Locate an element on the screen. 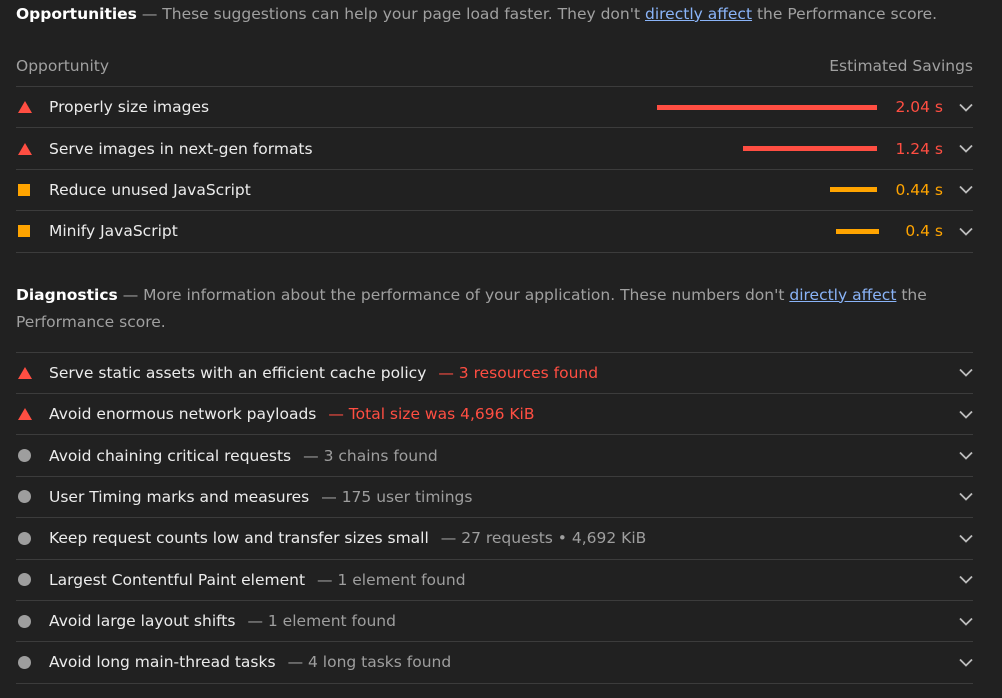 The width and height of the screenshot is (1002, 698). opportunity-savings-group: 0.4 s is located at coordinates (904, 231).